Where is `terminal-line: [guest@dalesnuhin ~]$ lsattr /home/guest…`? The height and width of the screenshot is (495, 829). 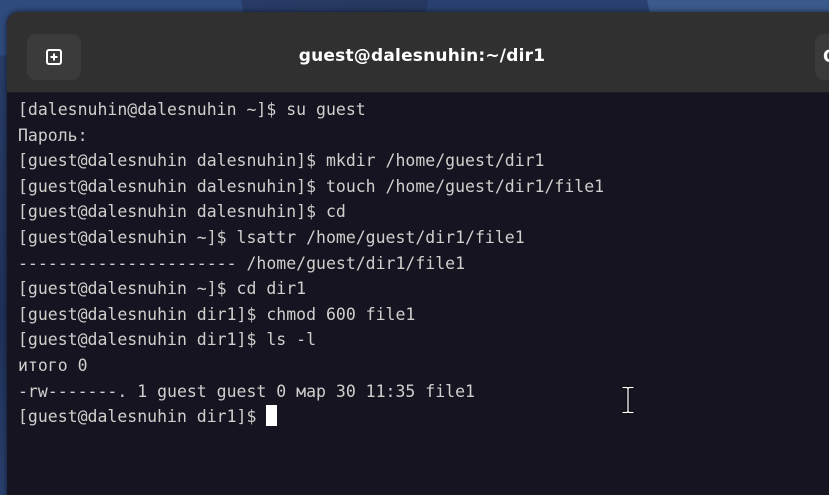 terminal-line: [guest@dalesnuhin ~]$ lsattr /home/guest… is located at coordinates (271, 237).